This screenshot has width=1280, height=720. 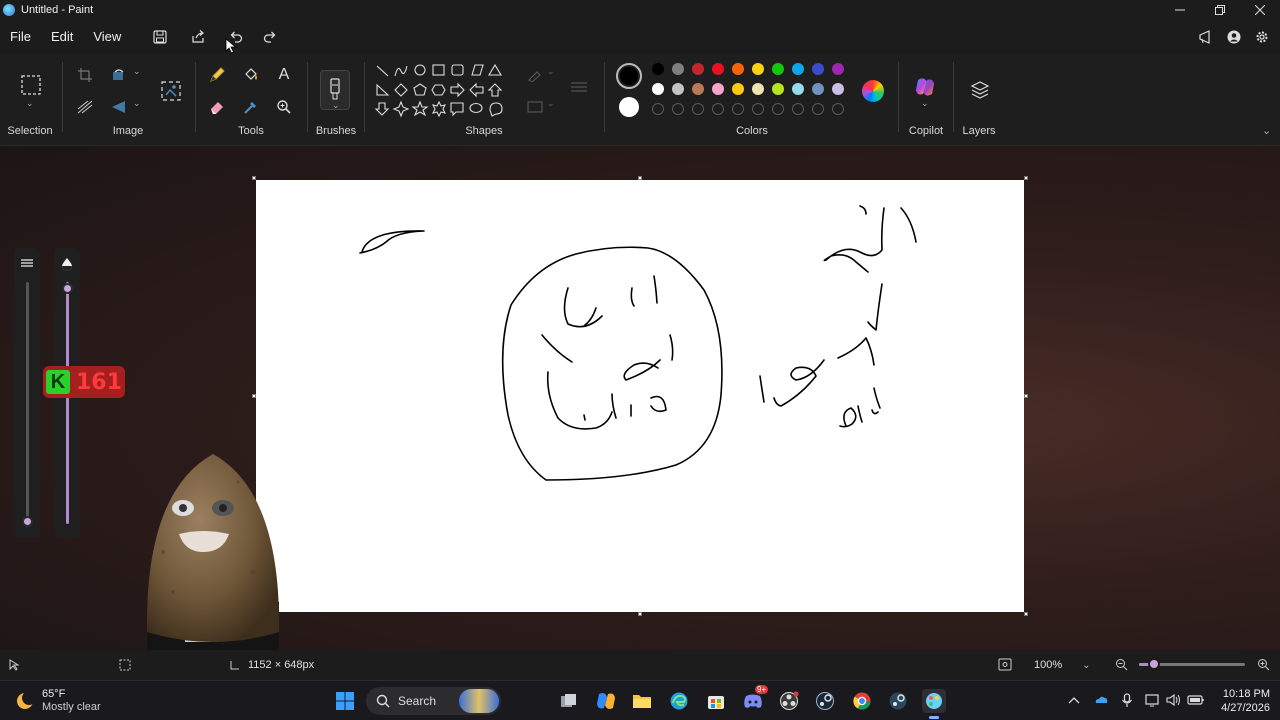 I want to click on network-icon, so click(x=1153, y=700).